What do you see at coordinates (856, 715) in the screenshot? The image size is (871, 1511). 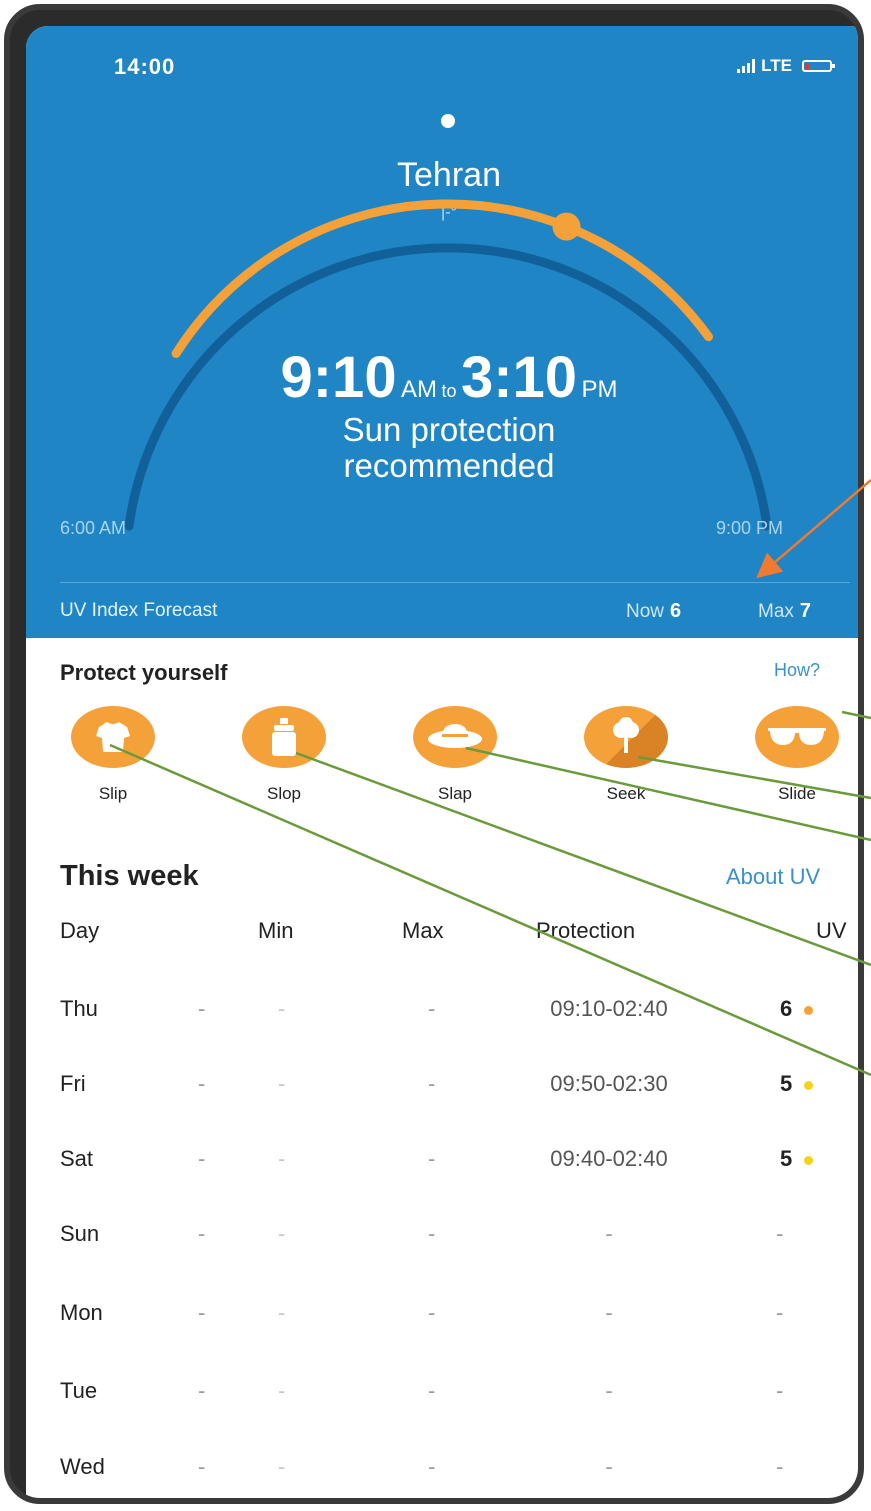 I see `annotation-line-slide` at bounding box center [856, 715].